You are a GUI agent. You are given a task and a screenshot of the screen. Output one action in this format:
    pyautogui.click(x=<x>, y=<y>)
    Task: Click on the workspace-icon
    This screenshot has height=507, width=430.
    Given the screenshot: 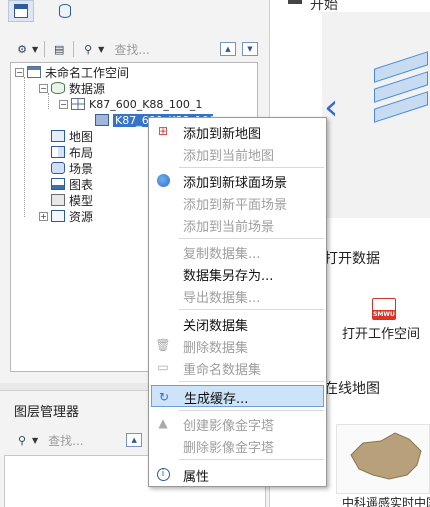 What is the action you would take?
    pyautogui.click(x=34, y=72)
    